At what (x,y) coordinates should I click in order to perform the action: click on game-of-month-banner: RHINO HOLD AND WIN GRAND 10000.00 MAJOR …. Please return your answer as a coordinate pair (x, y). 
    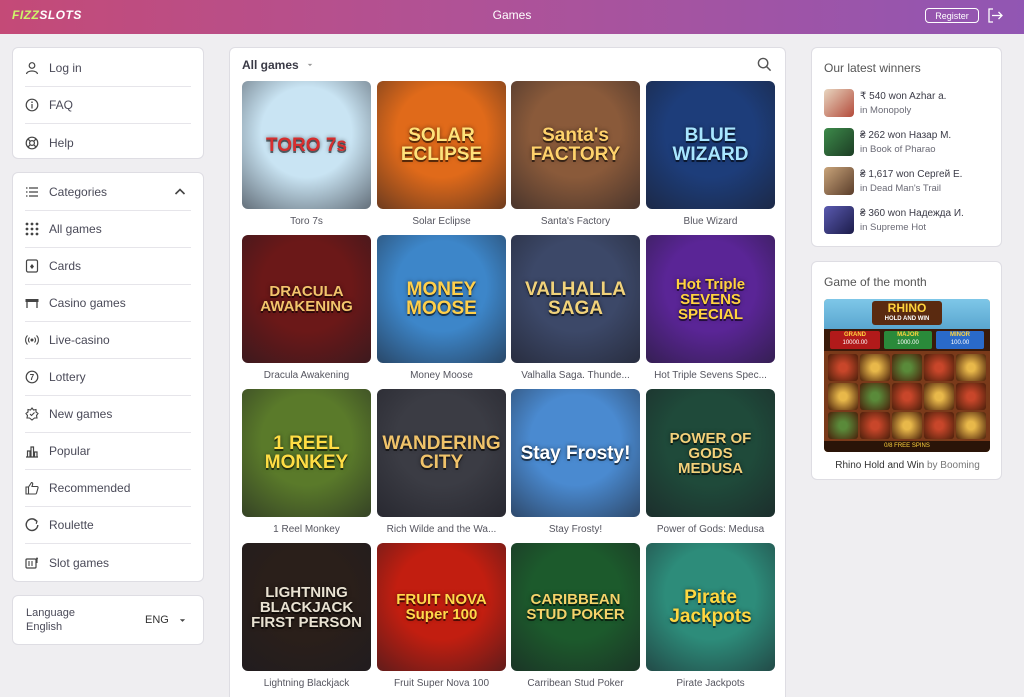
    Looking at the image, I should click on (907, 375).